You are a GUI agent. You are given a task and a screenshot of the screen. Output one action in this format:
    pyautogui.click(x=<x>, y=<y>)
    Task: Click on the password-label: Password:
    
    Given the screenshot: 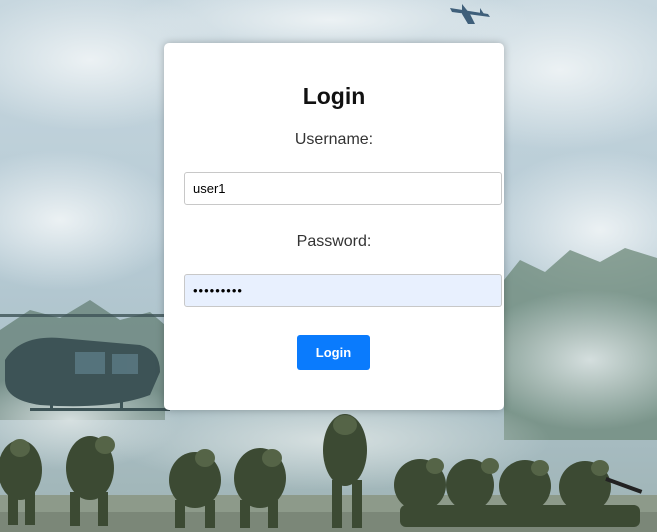 What is the action you would take?
    pyautogui.click(x=334, y=241)
    